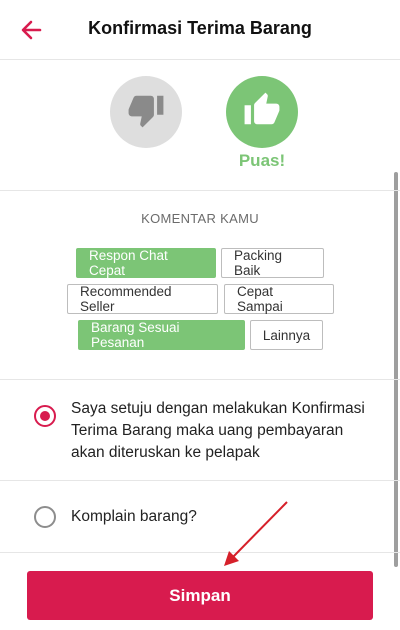 This screenshot has height=630, width=400. Describe the element at coordinates (272, 263) in the screenshot. I see `tag-packing-baik: Packing Baik` at that location.